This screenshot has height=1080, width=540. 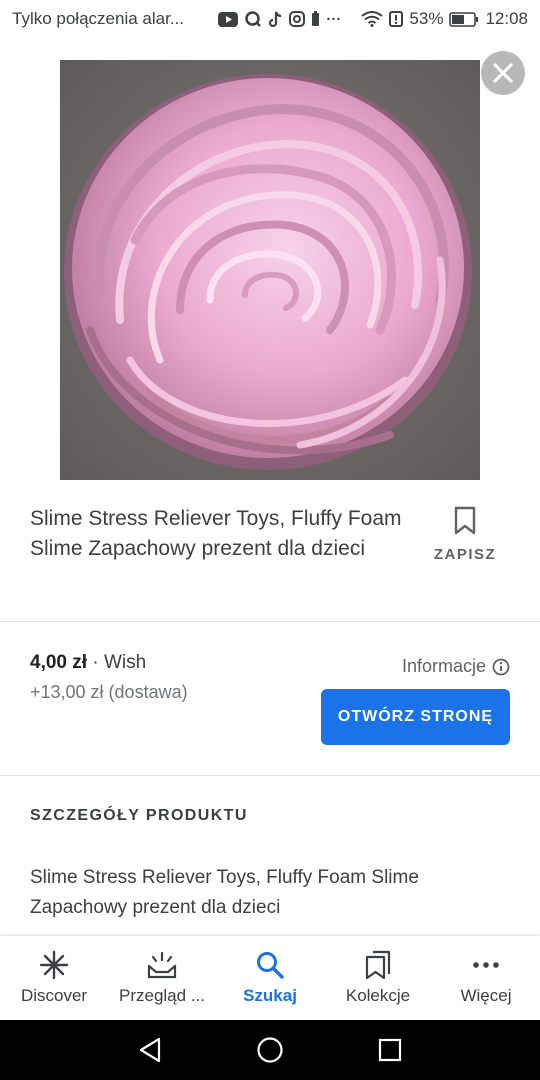 I want to click on tiktok-icon, so click(x=275, y=19).